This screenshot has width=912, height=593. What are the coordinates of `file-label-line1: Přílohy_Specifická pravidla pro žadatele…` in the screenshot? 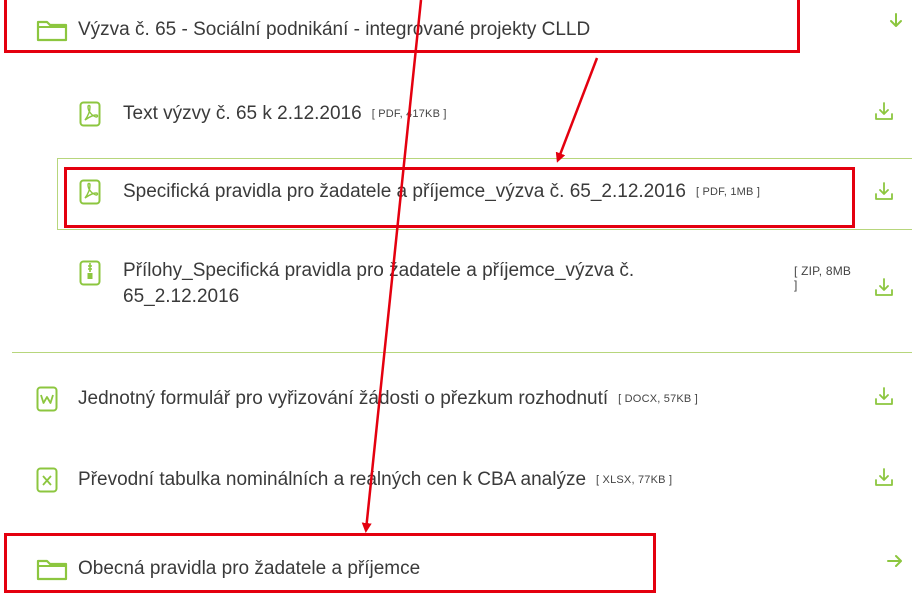 It's located at (379, 270).